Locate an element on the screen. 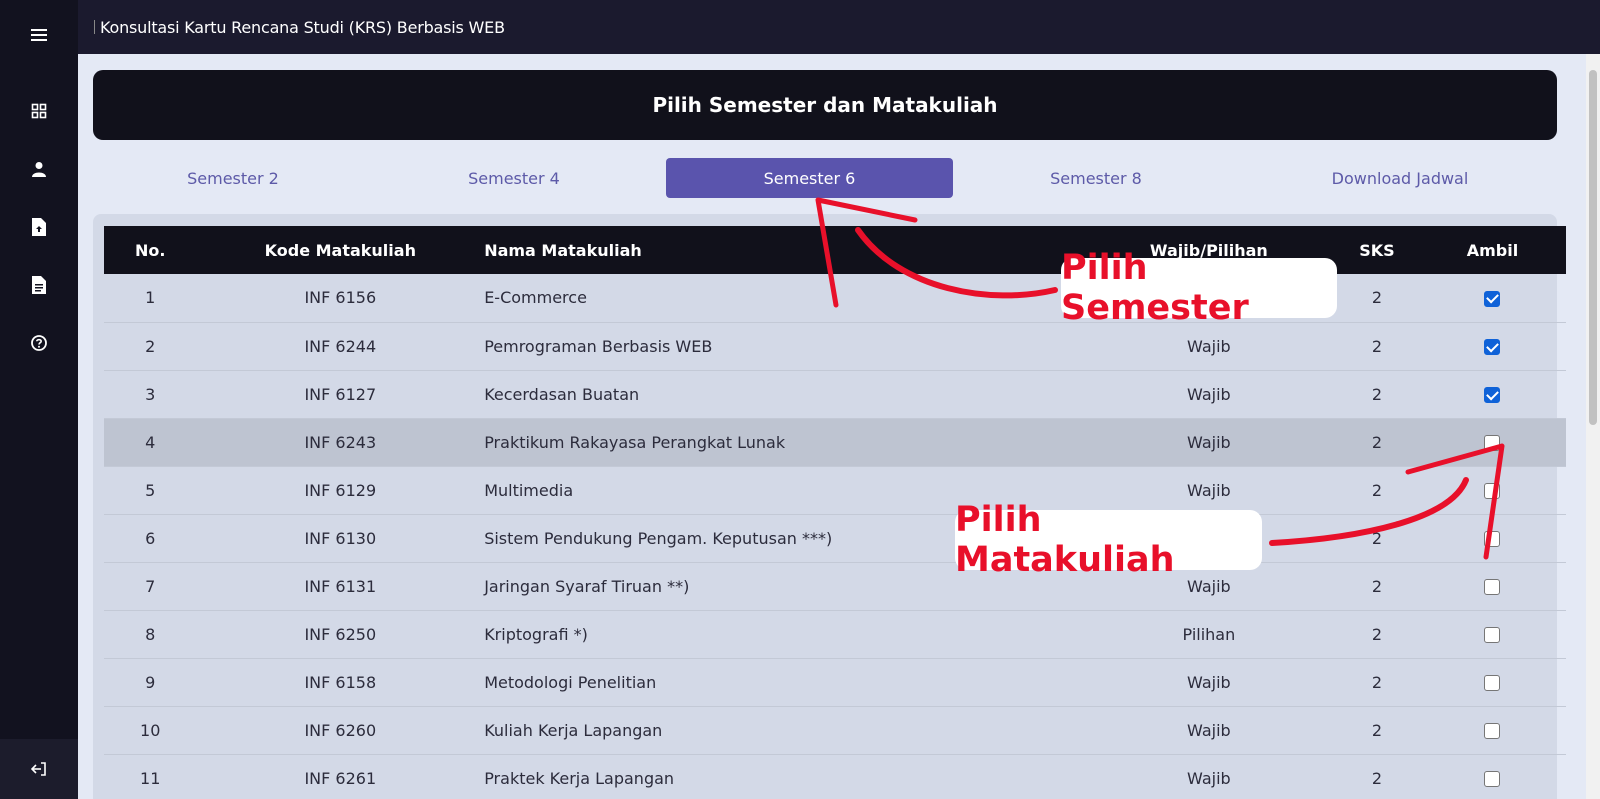 This screenshot has height=799, width=1600. col-header-sks: SKS is located at coordinates (1377, 250).